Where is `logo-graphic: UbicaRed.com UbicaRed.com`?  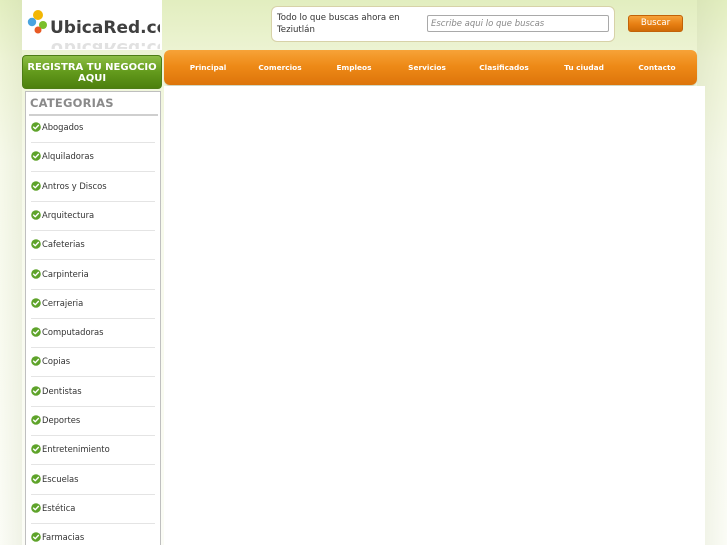
logo-graphic: UbicaRed.com UbicaRed.com is located at coordinates (93, 29).